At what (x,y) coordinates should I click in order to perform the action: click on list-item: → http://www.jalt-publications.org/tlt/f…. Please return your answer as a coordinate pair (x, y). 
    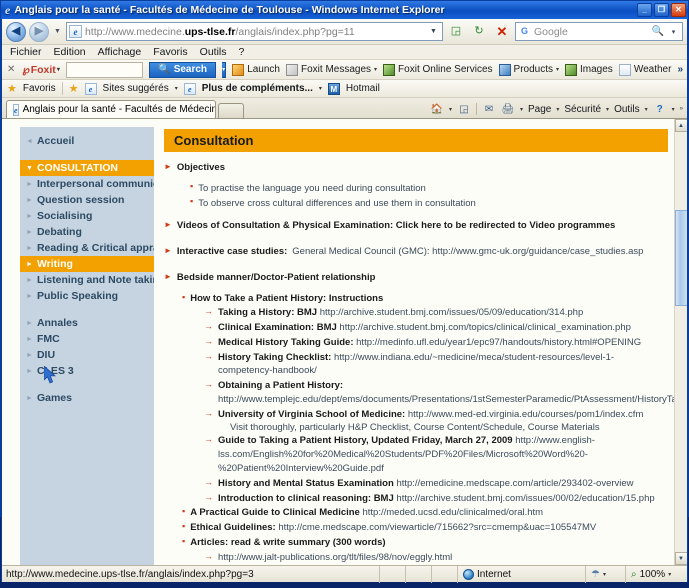
    Looking at the image, I should click on (436, 558).